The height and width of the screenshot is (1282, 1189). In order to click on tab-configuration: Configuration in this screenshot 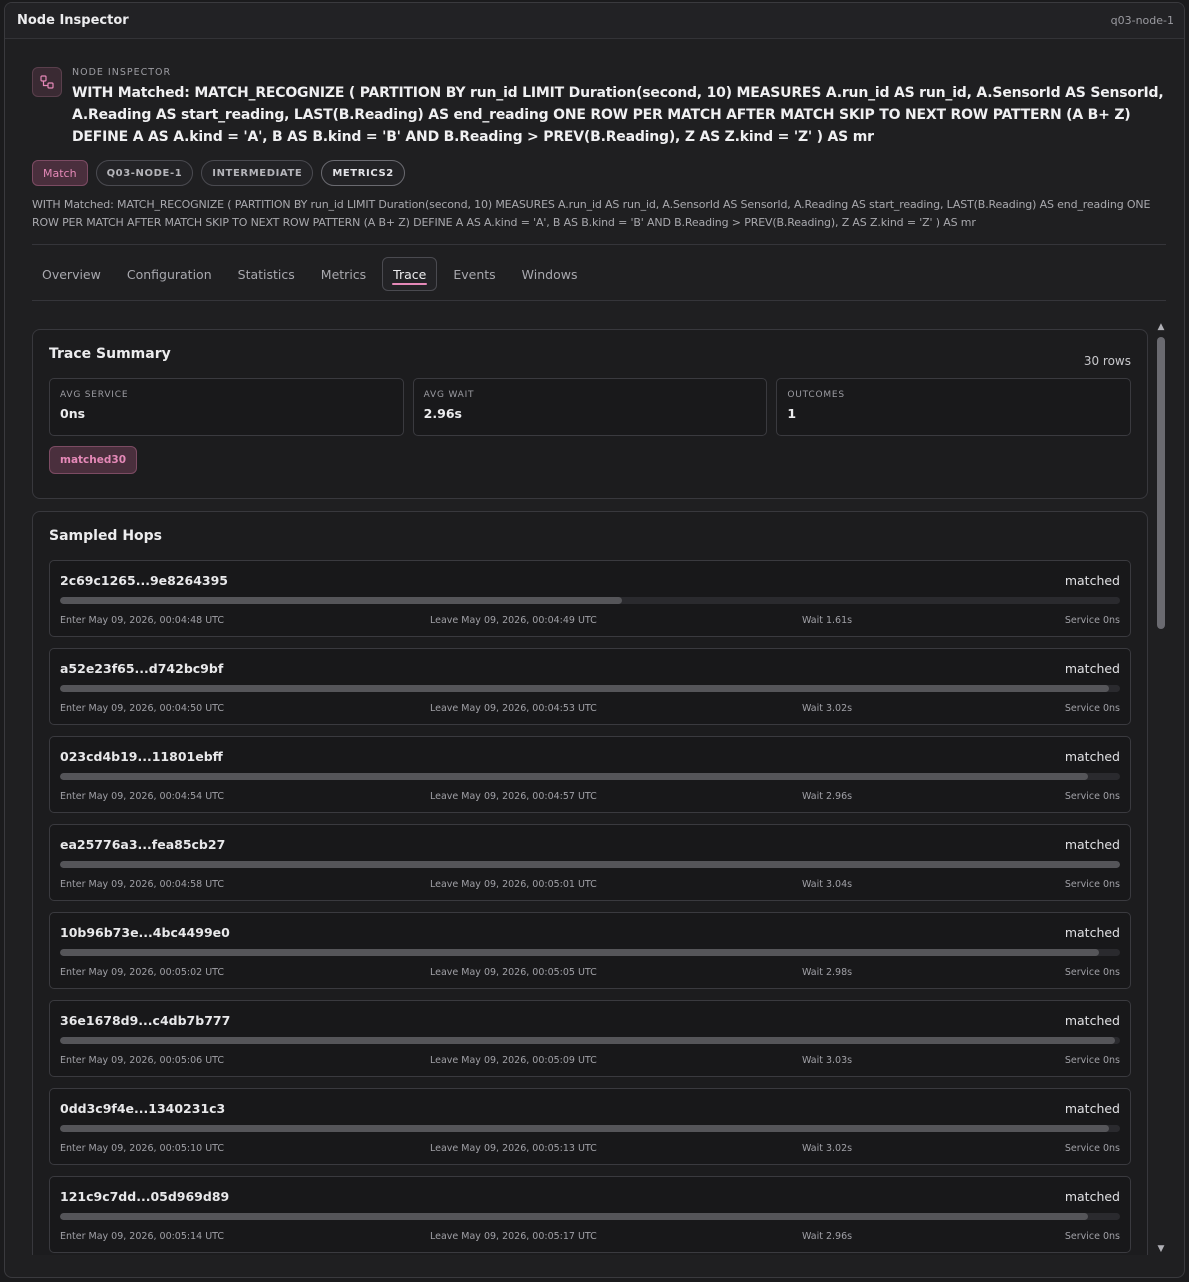, I will do `click(169, 274)`.